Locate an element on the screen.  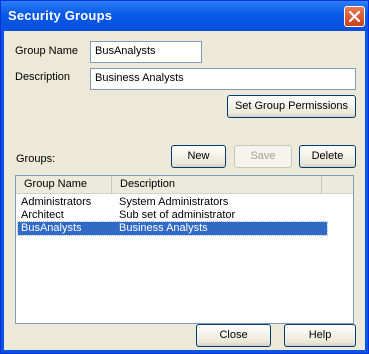
table-row: Administrators System Administrators is located at coordinates (172, 202).